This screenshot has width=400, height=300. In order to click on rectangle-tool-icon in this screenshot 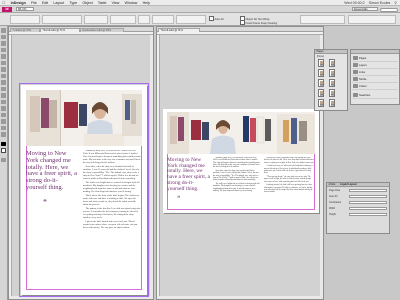, I will do `click(3, 88)`.